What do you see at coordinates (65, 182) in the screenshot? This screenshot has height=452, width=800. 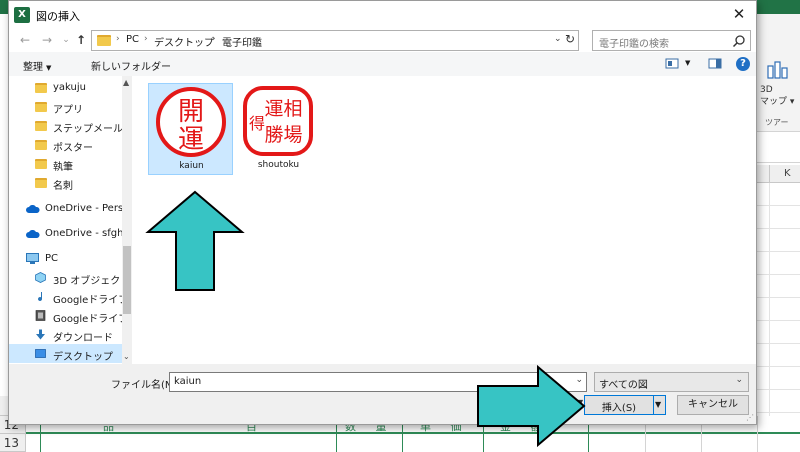 I see `tree-item-business-card: 名刺` at bounding box center [65, 182].